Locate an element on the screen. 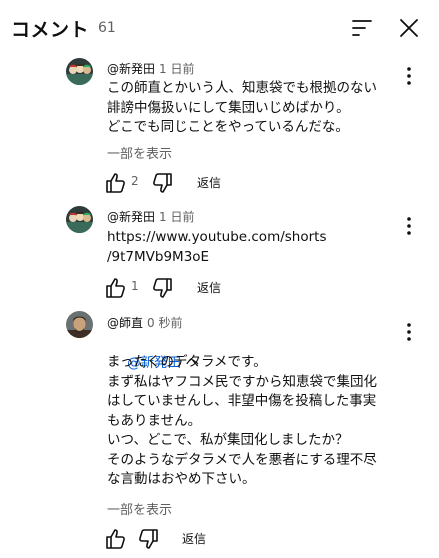 This screenshot has height=558, width=439. comment-time: 0 秒前 is located at coordinates (165, 323).